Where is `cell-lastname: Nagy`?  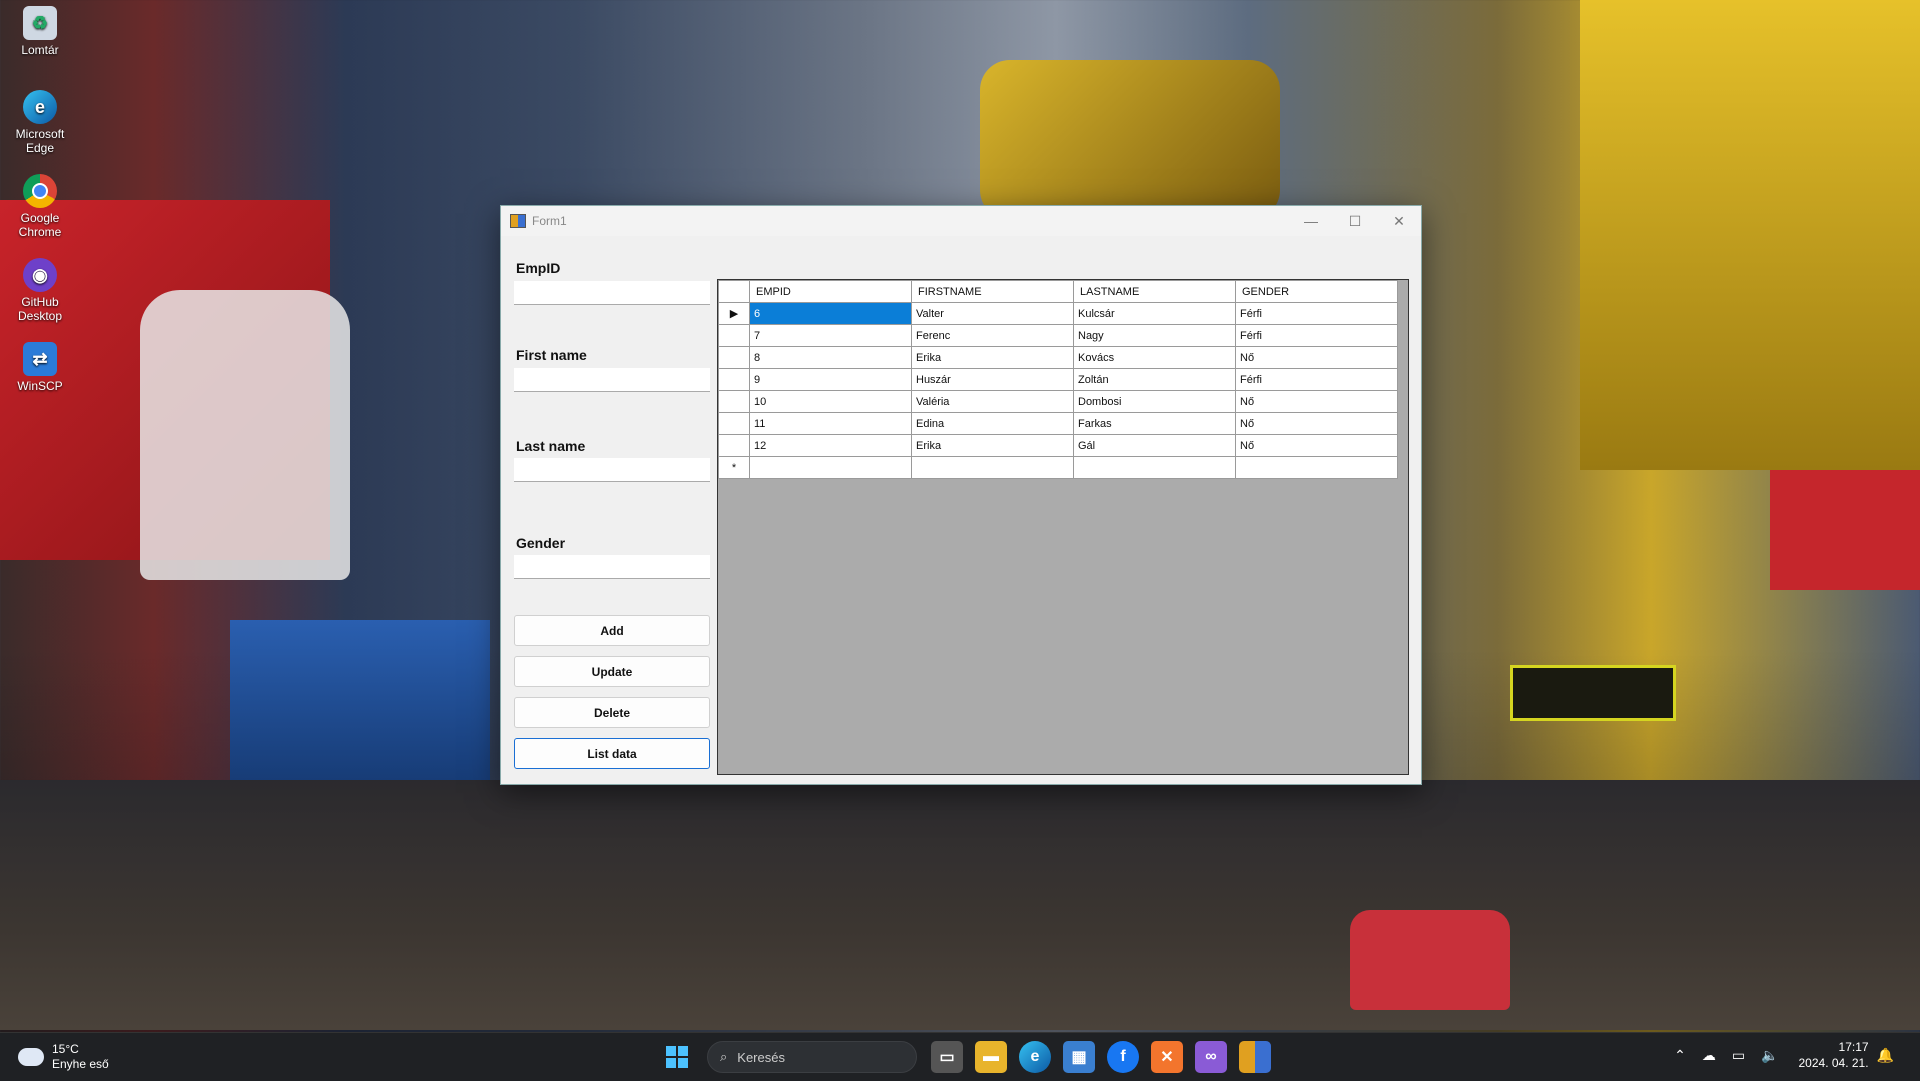 cell-lastname: Nagy is located at coordinates (1154, 335).